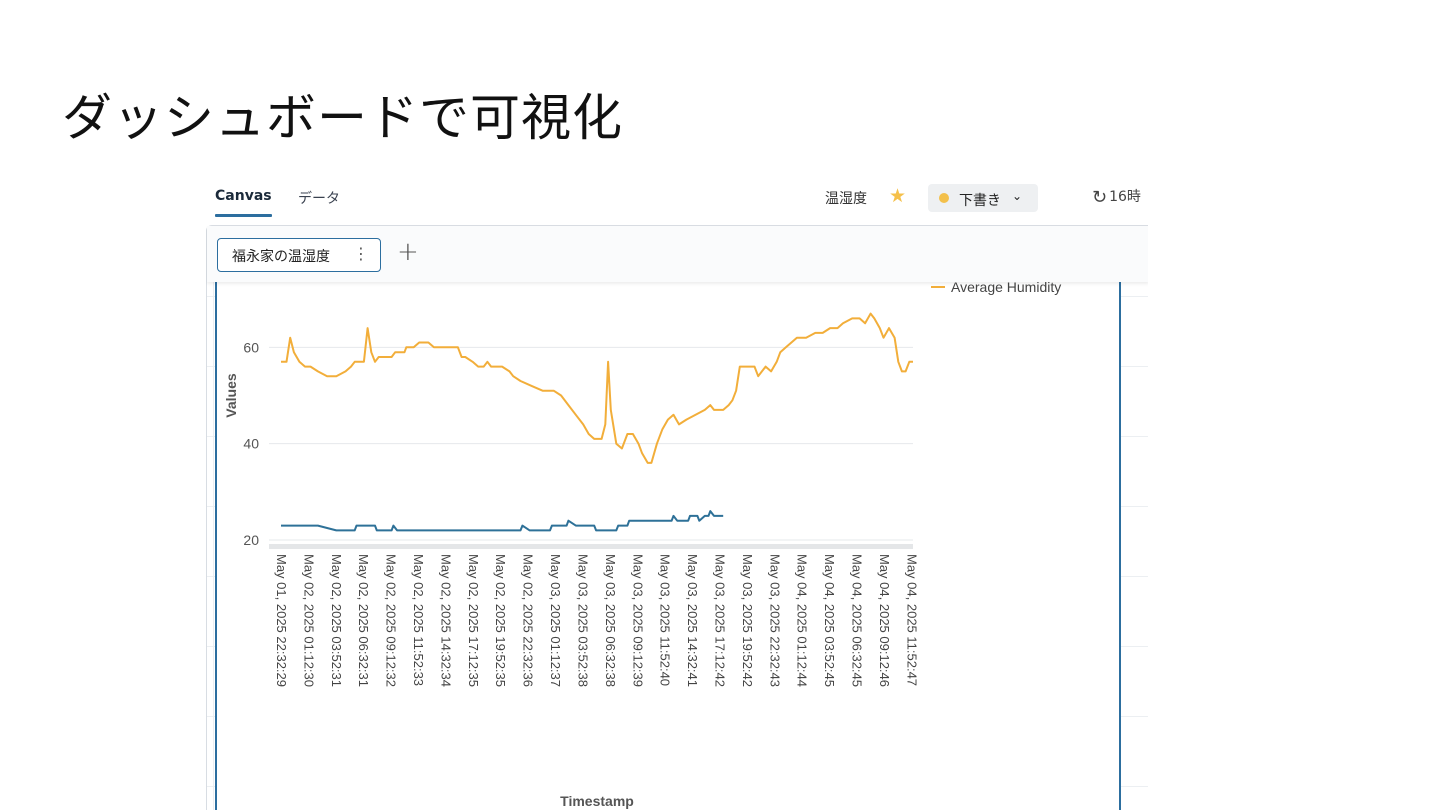 This screenshot has height=810, width=1440. I want to click on x-tick-label-23: May 04, 2025 11:52:47, so click(911, 620).